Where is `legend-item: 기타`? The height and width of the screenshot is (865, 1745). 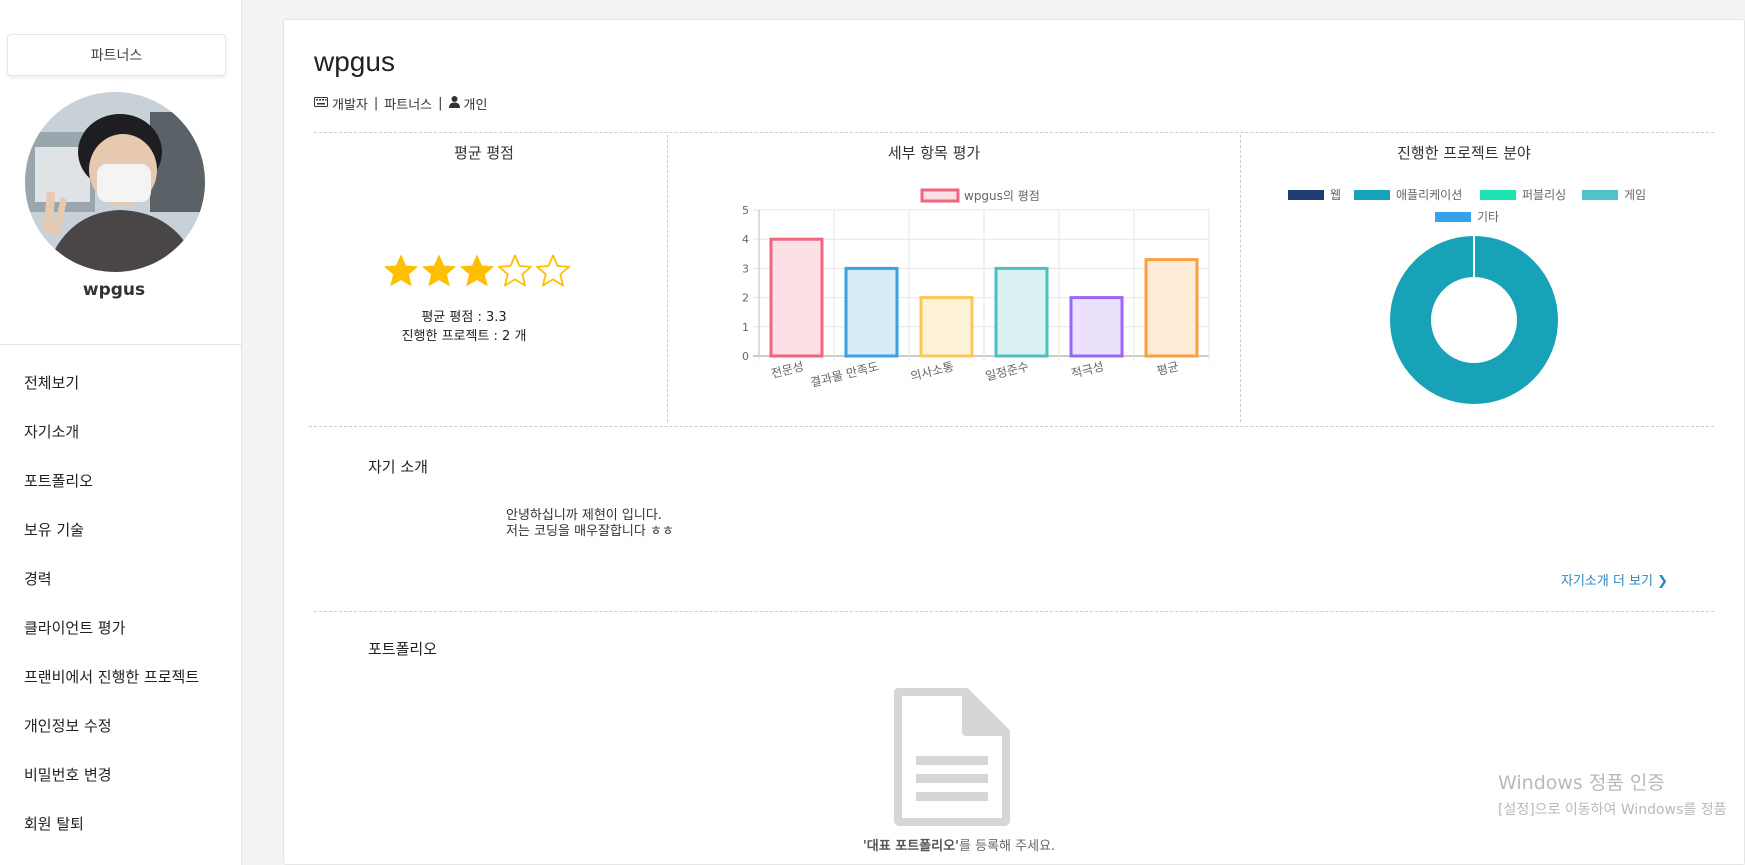
legend-item: 기타 is located at coordinates (1467, 217).